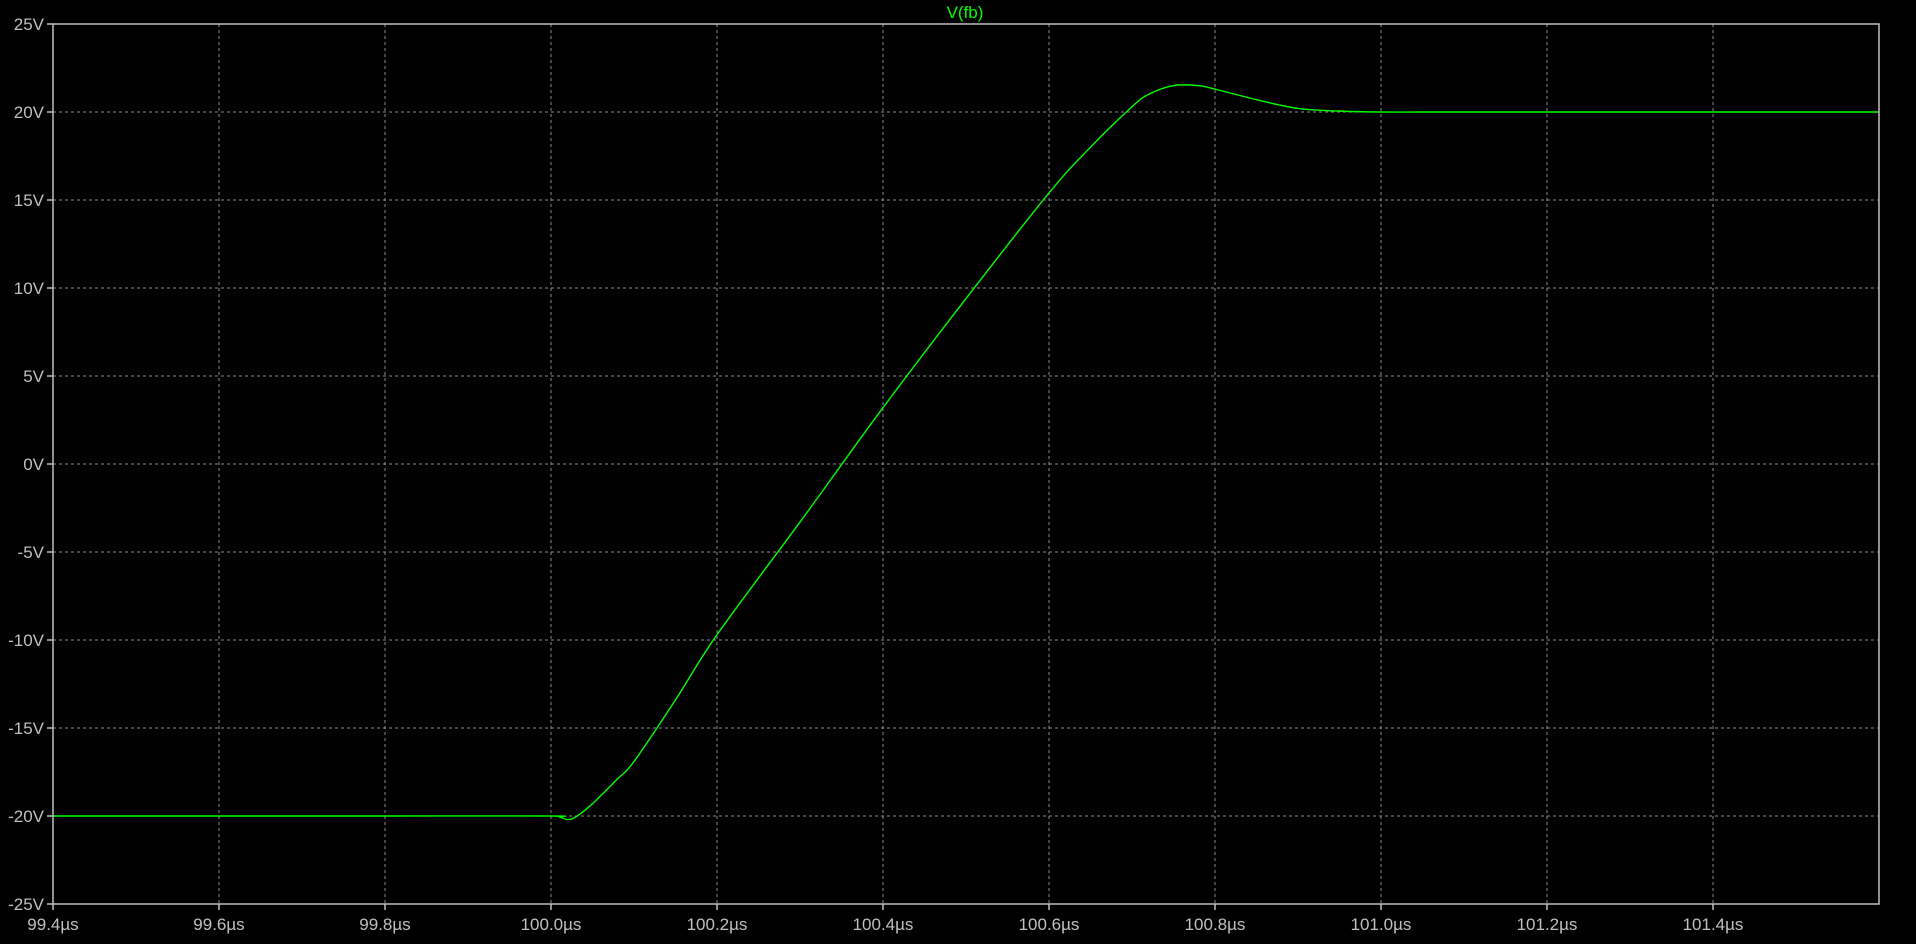 This screenshot has width=1916, height=944. I want to click on y-tick-label: 10V, so click(29, 288).